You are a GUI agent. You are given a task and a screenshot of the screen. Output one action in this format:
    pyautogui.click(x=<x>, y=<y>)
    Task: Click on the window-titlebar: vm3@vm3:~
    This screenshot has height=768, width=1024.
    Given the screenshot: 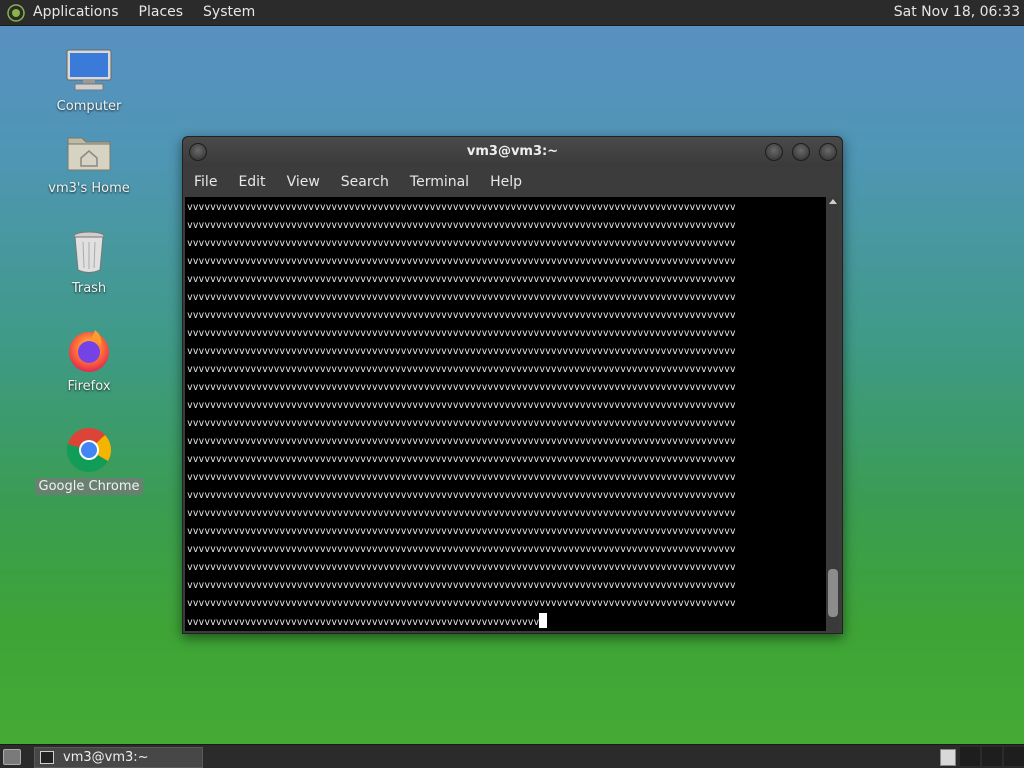 What is the action you would take?
    pyautogui.click(x=512, y=152)
    